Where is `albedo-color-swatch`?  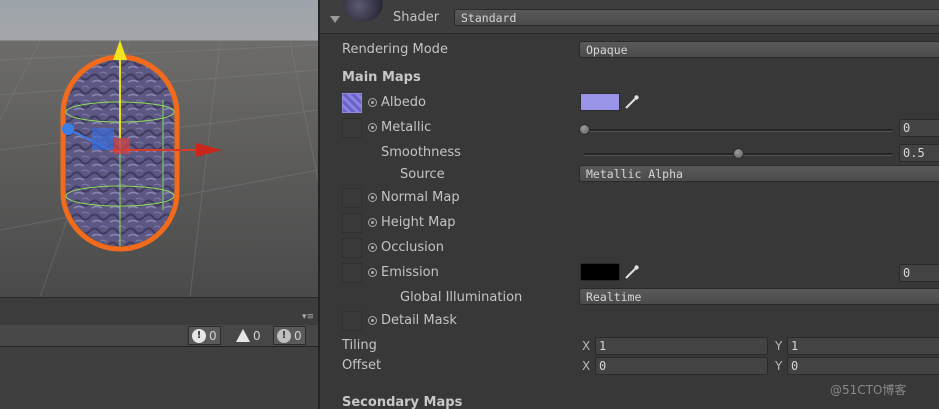 albedo-color-swatch is located at coordinates (600, 102).